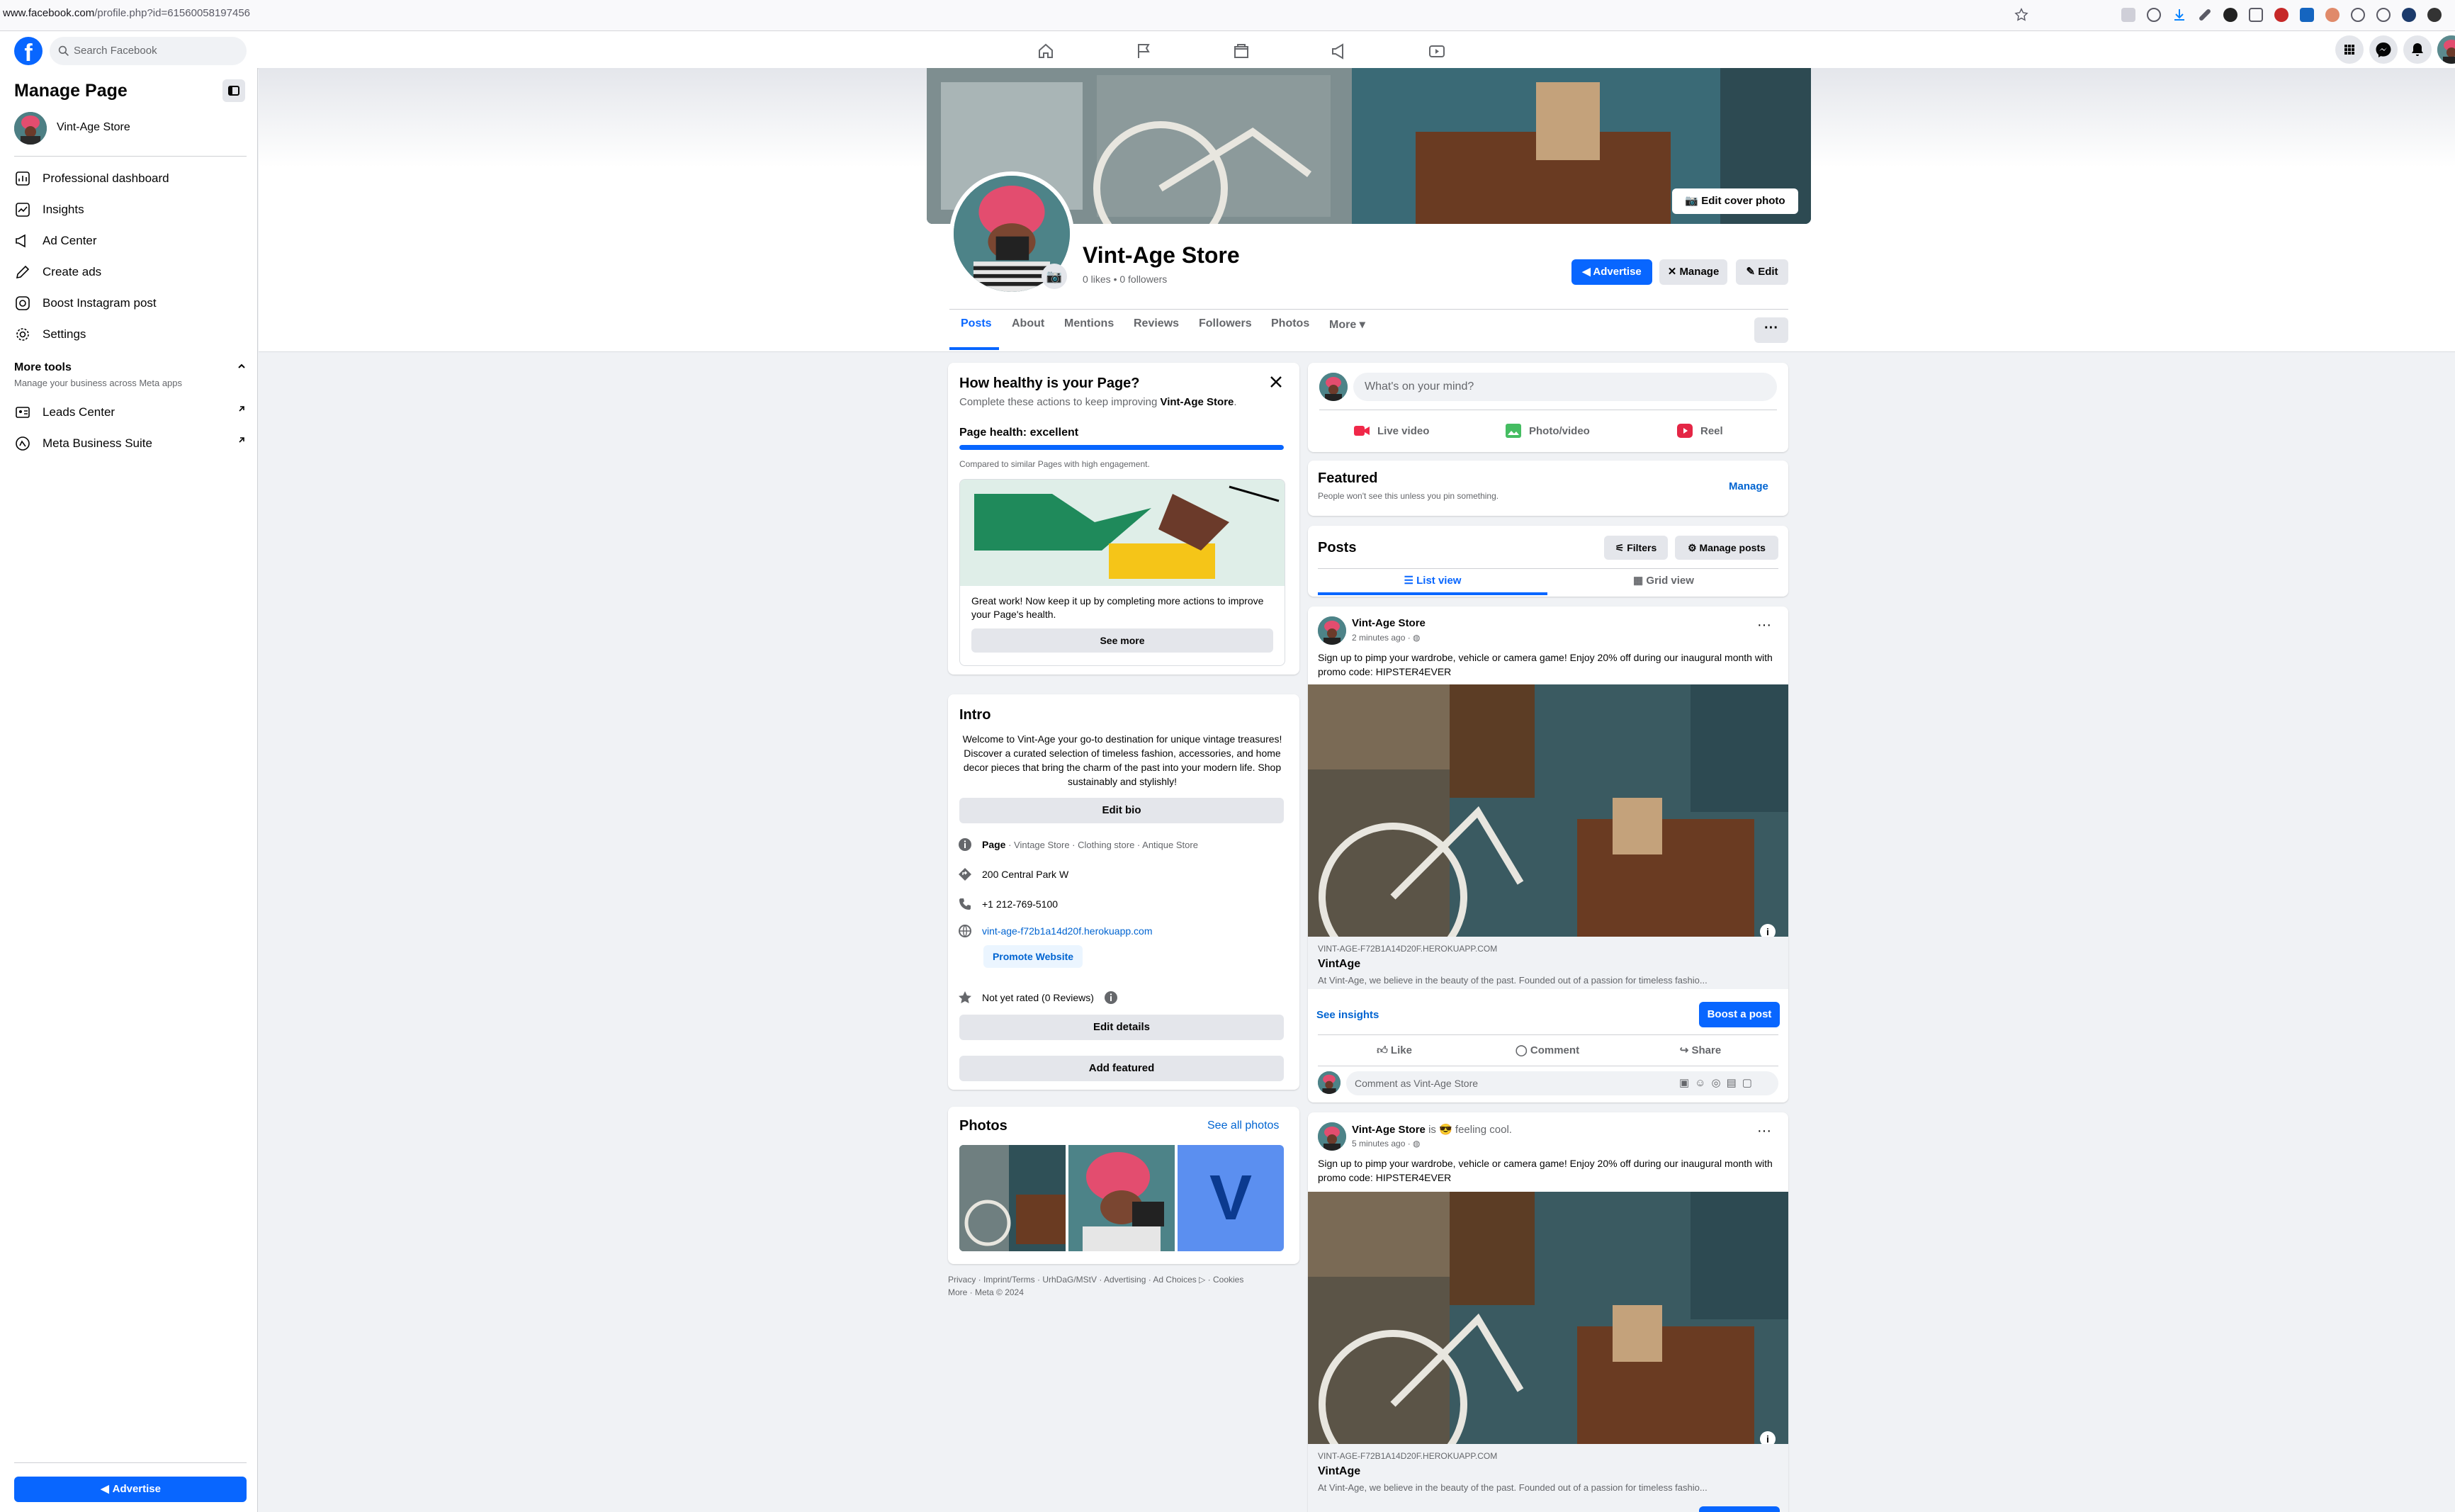 Image resolution: width=2455 pixels, height=1512 pixels. Describe the element at coordinates (1565, 387) in the screenshot. I see `composer-input: What's on your mind?` at that location.